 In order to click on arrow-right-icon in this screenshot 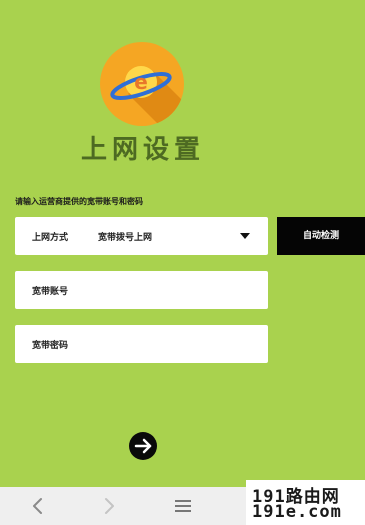, I will do `click(143, 446)`.